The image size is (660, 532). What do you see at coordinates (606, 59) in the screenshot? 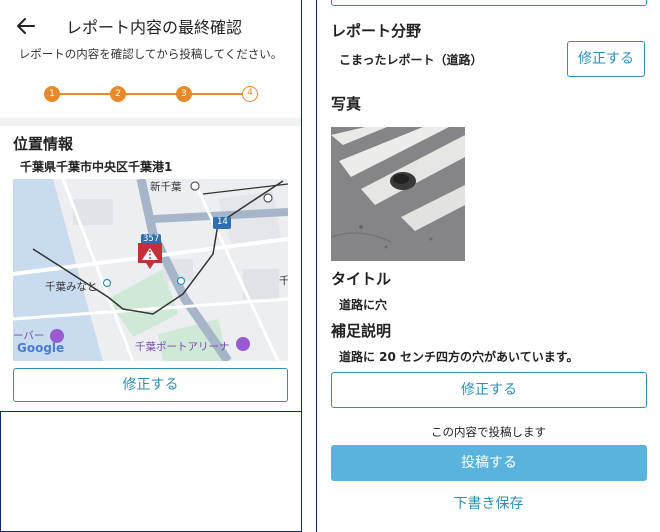
I see `category-edit-button: 修正する` at bounding box center [606, 59].